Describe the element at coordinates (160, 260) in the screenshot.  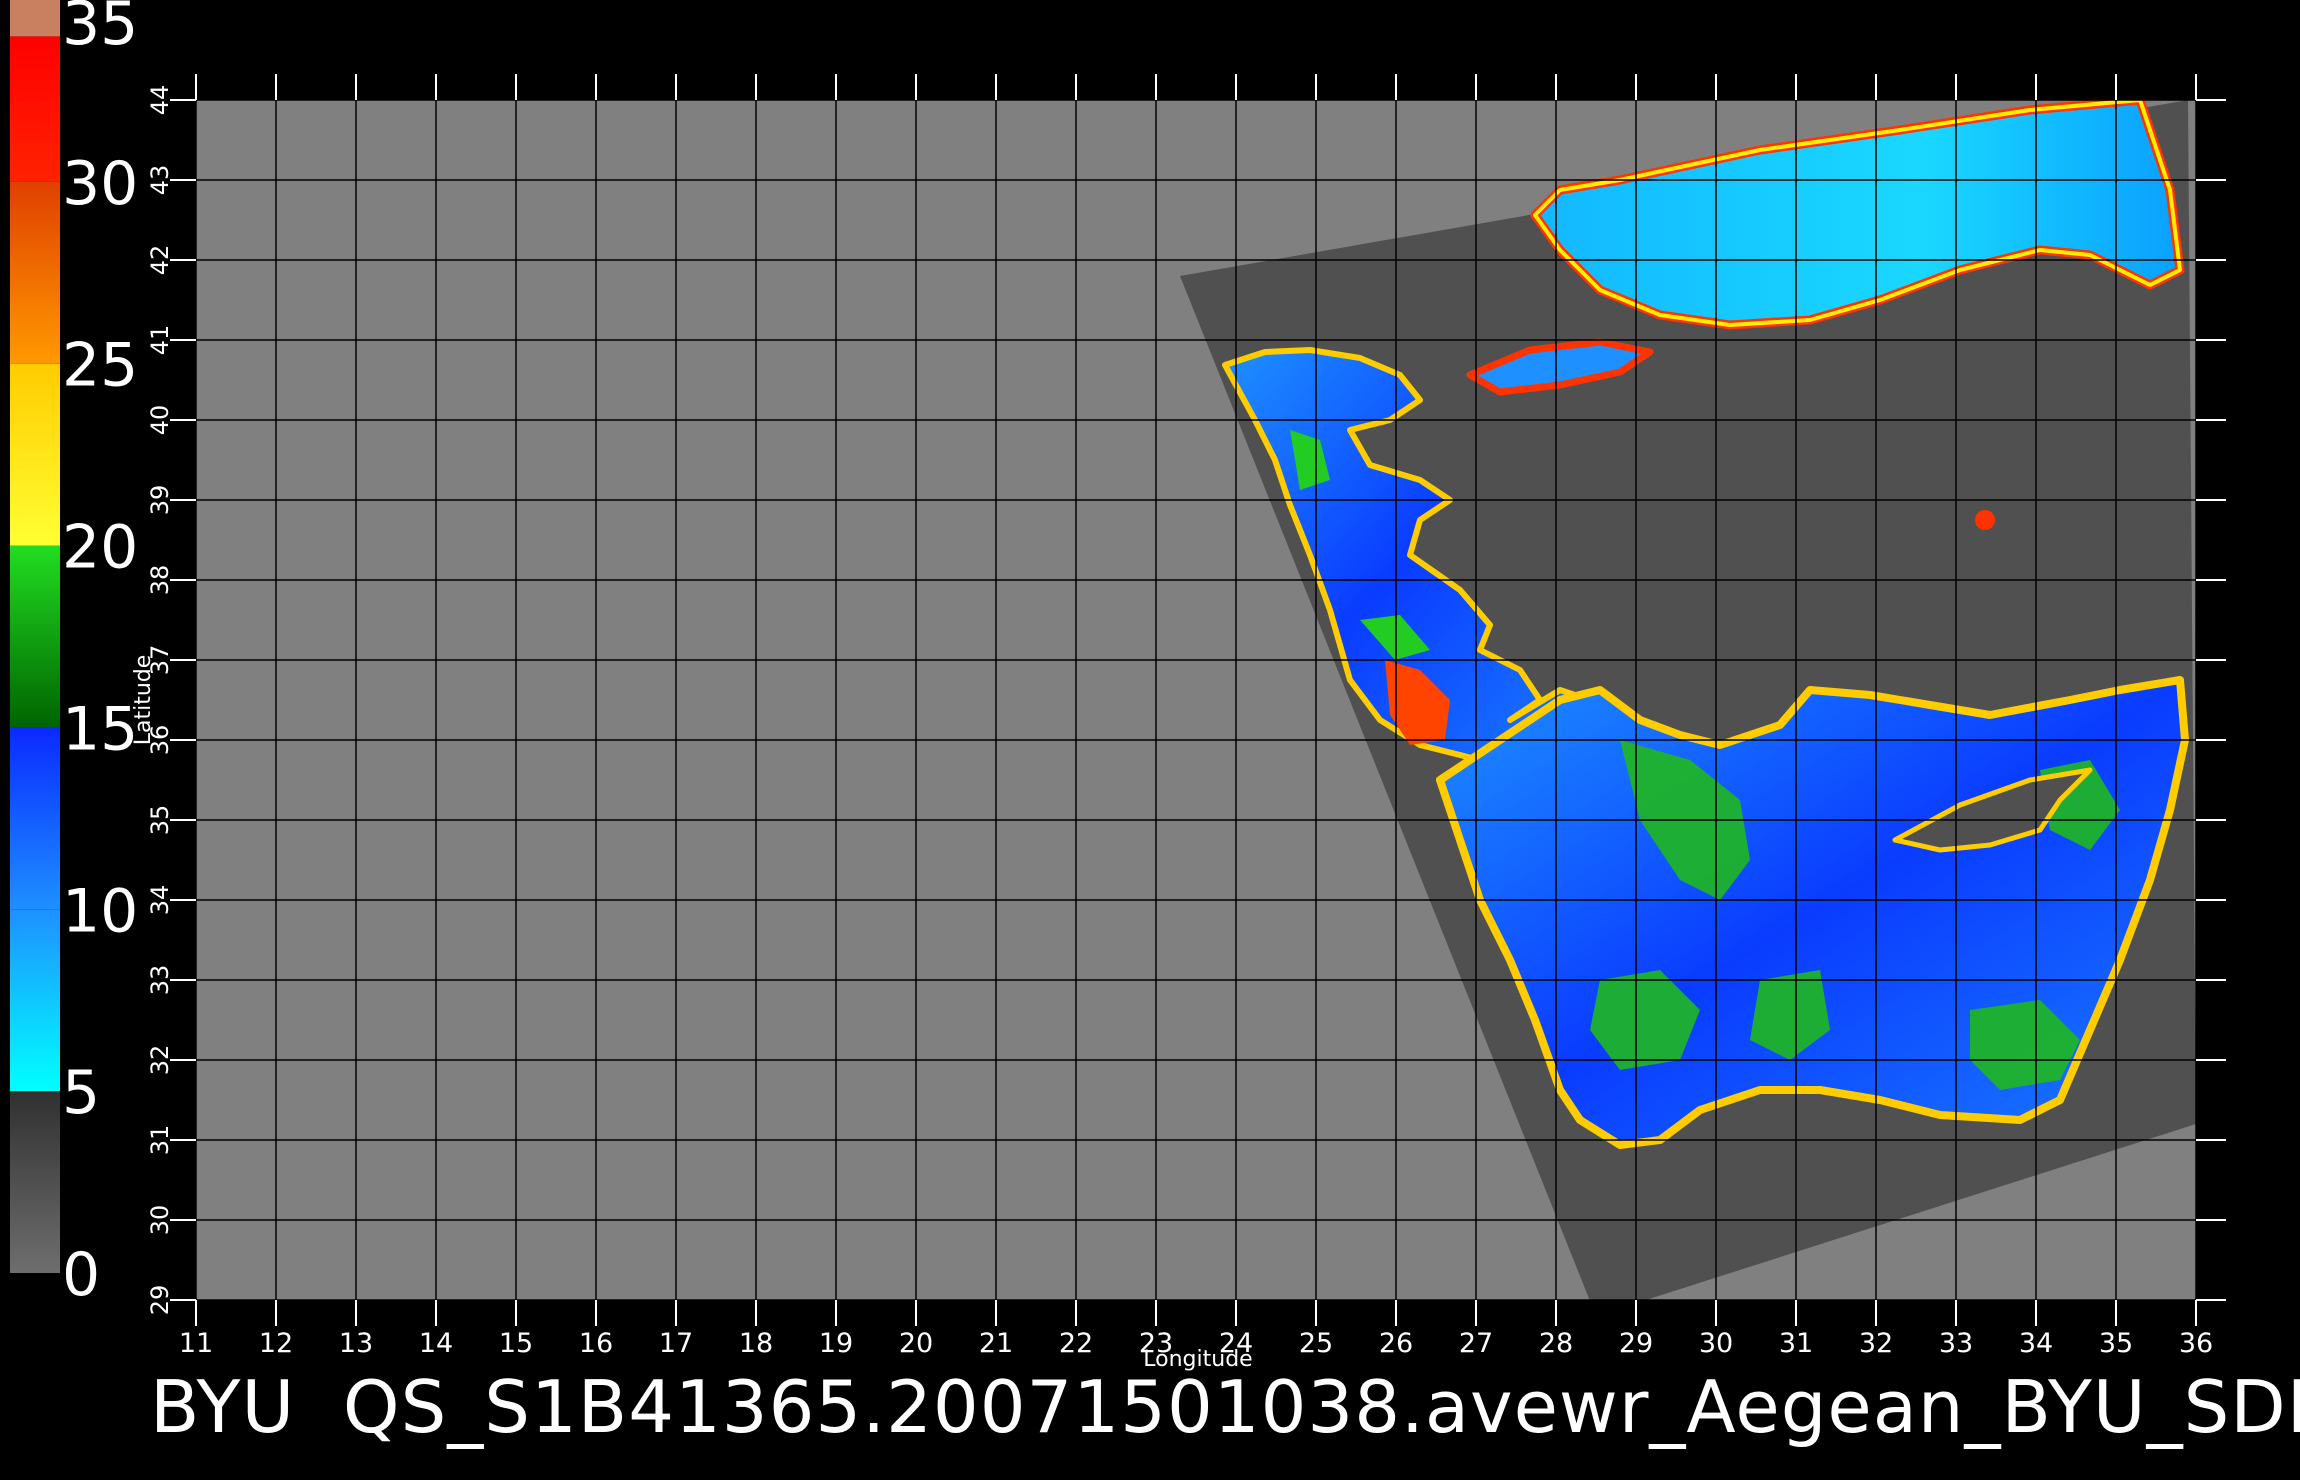
I see `y-tick-label: 42` at that location.